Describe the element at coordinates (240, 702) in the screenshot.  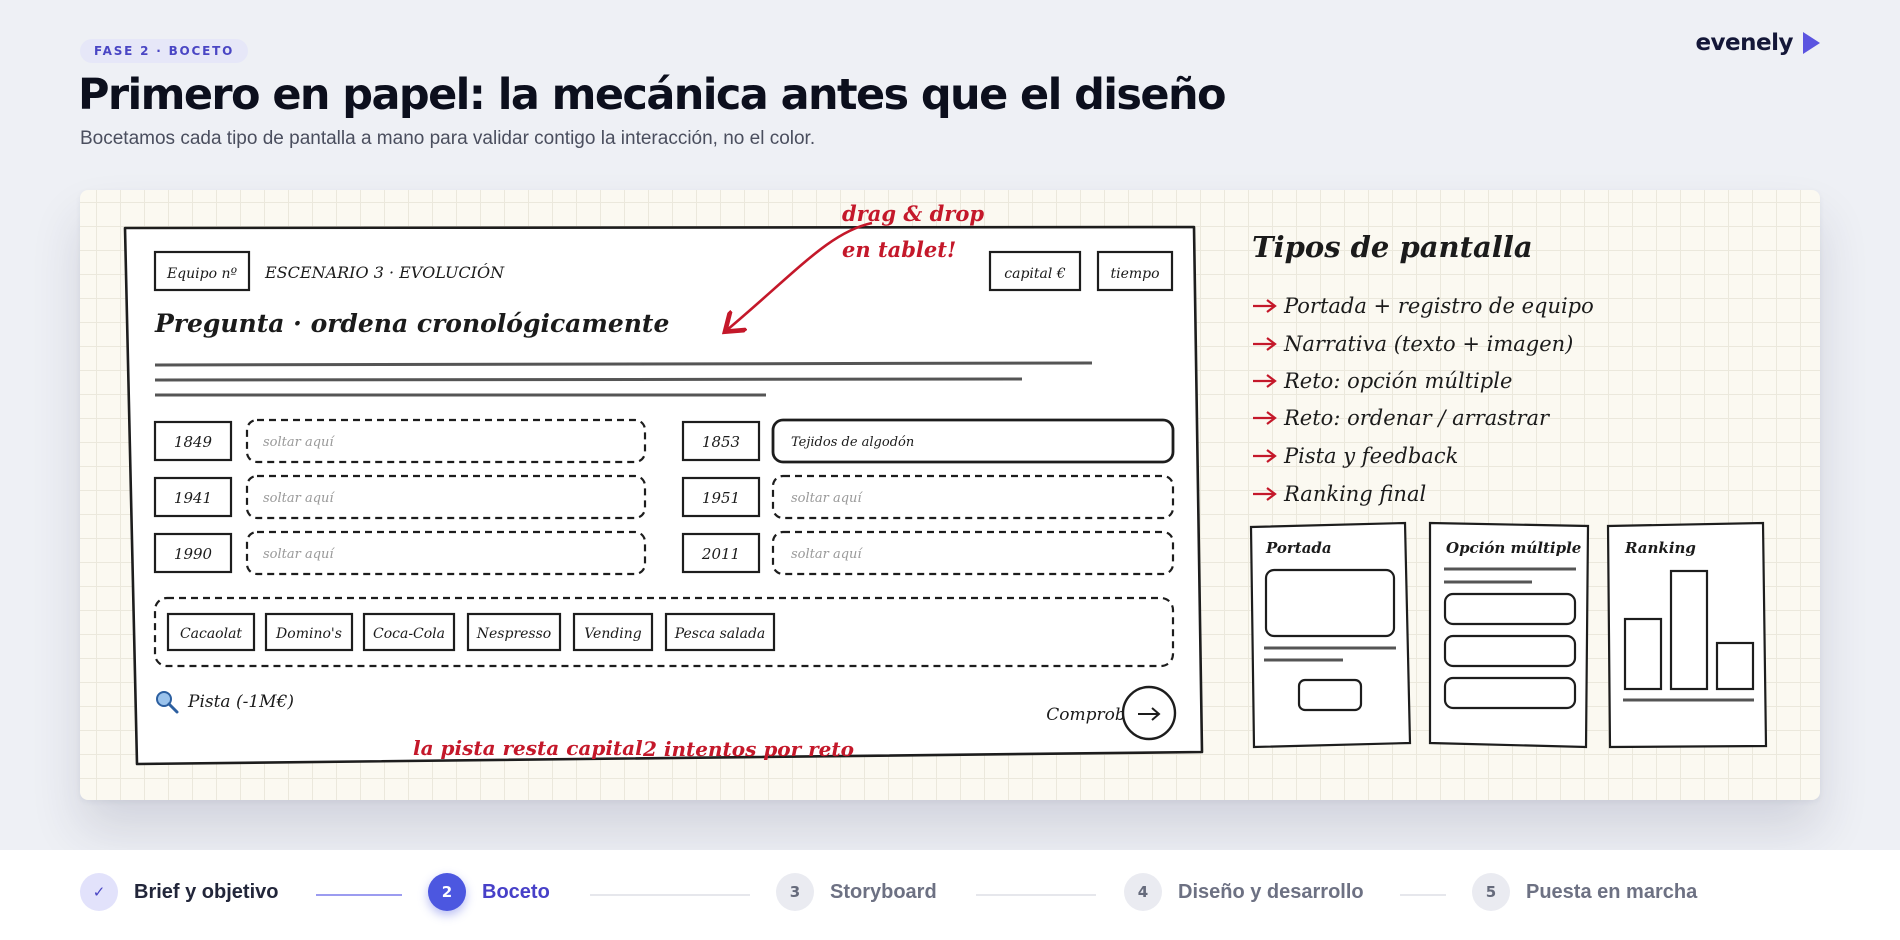
I see `hint-label: Pista (-1M€)` at that location.